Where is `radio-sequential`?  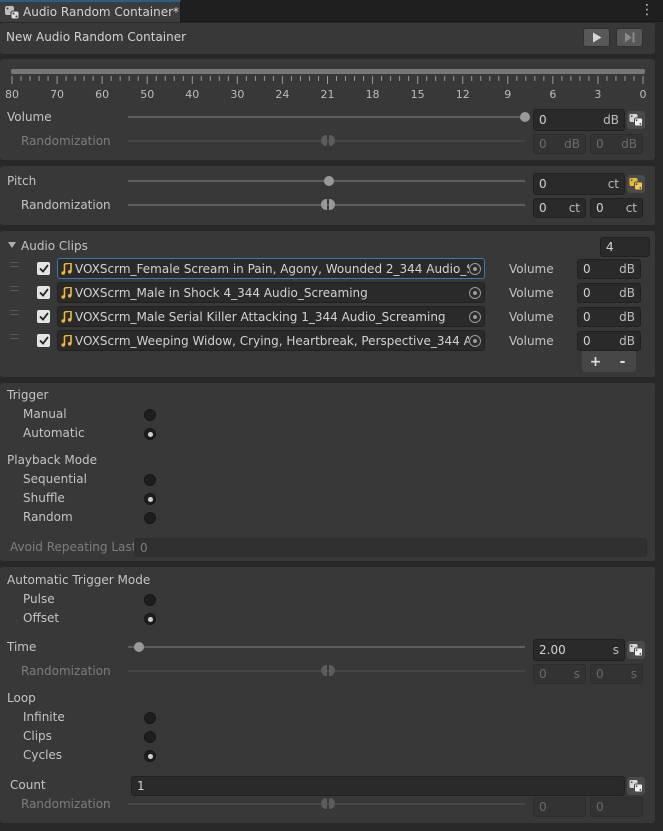
radio-sequential is located at coordinates (150, 480).